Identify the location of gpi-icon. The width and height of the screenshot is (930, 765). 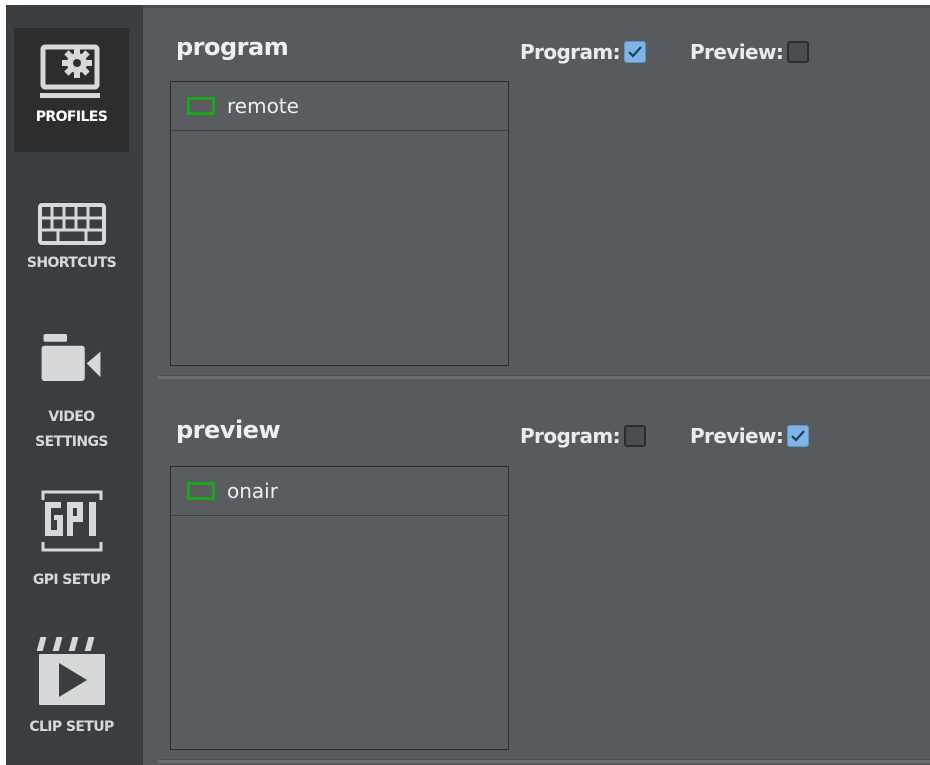
(71, 521).